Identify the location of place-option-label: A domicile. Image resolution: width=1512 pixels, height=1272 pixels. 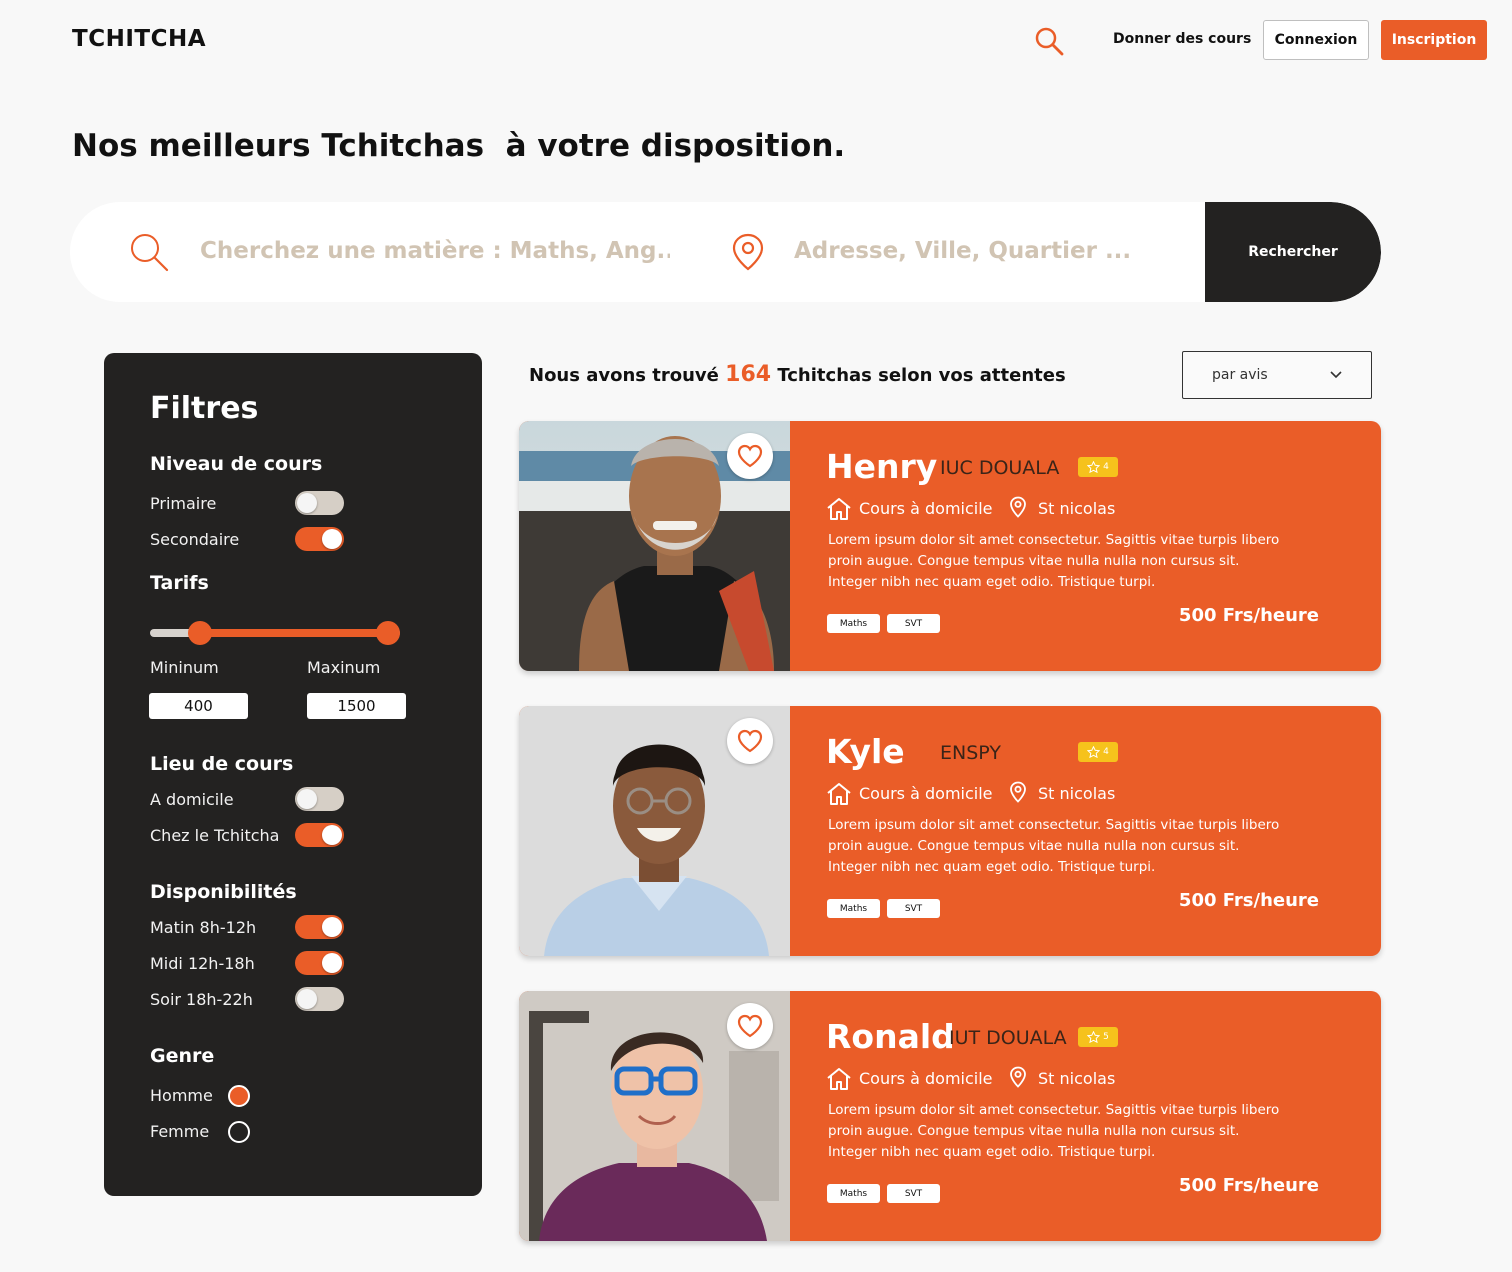
(192, 799).